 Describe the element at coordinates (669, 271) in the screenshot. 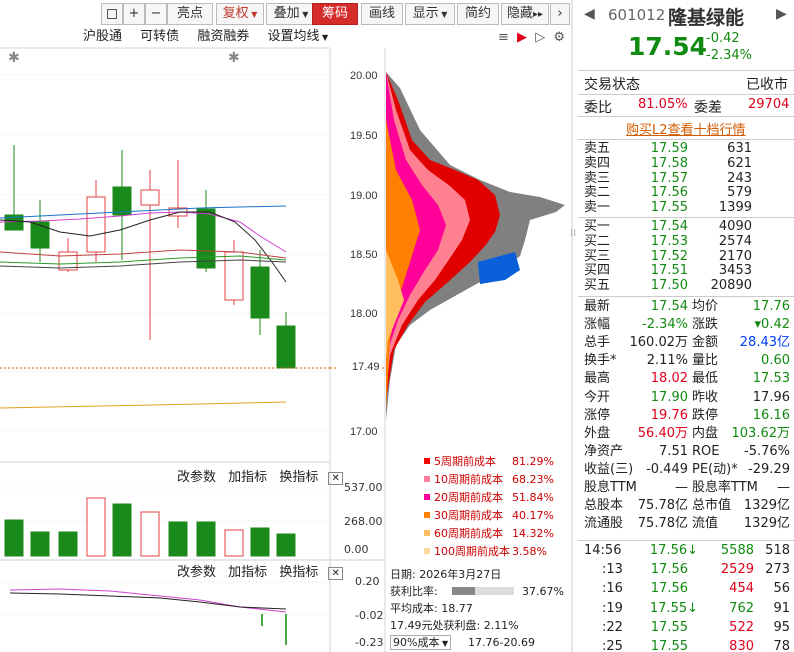

I see `bid-price: 17.51` at that location.